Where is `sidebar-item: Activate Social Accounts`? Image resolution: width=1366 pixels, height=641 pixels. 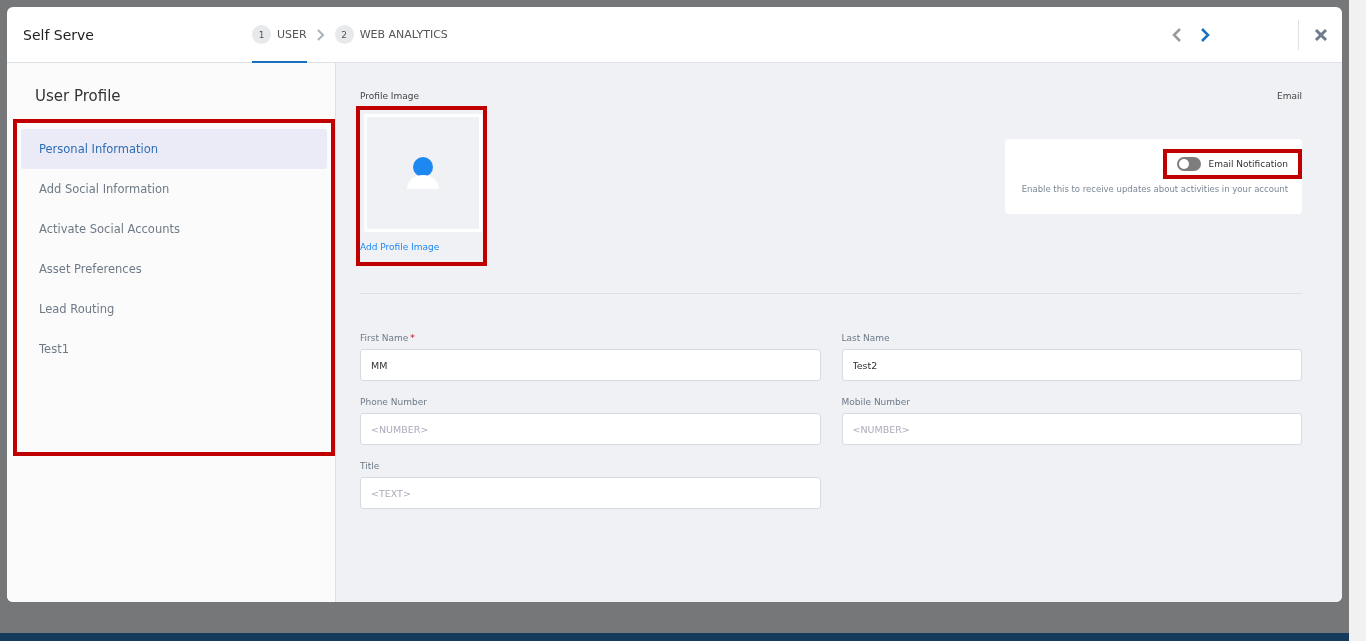 sidebar-item: Activate Social Accounts is located at coordinates (174, 229).